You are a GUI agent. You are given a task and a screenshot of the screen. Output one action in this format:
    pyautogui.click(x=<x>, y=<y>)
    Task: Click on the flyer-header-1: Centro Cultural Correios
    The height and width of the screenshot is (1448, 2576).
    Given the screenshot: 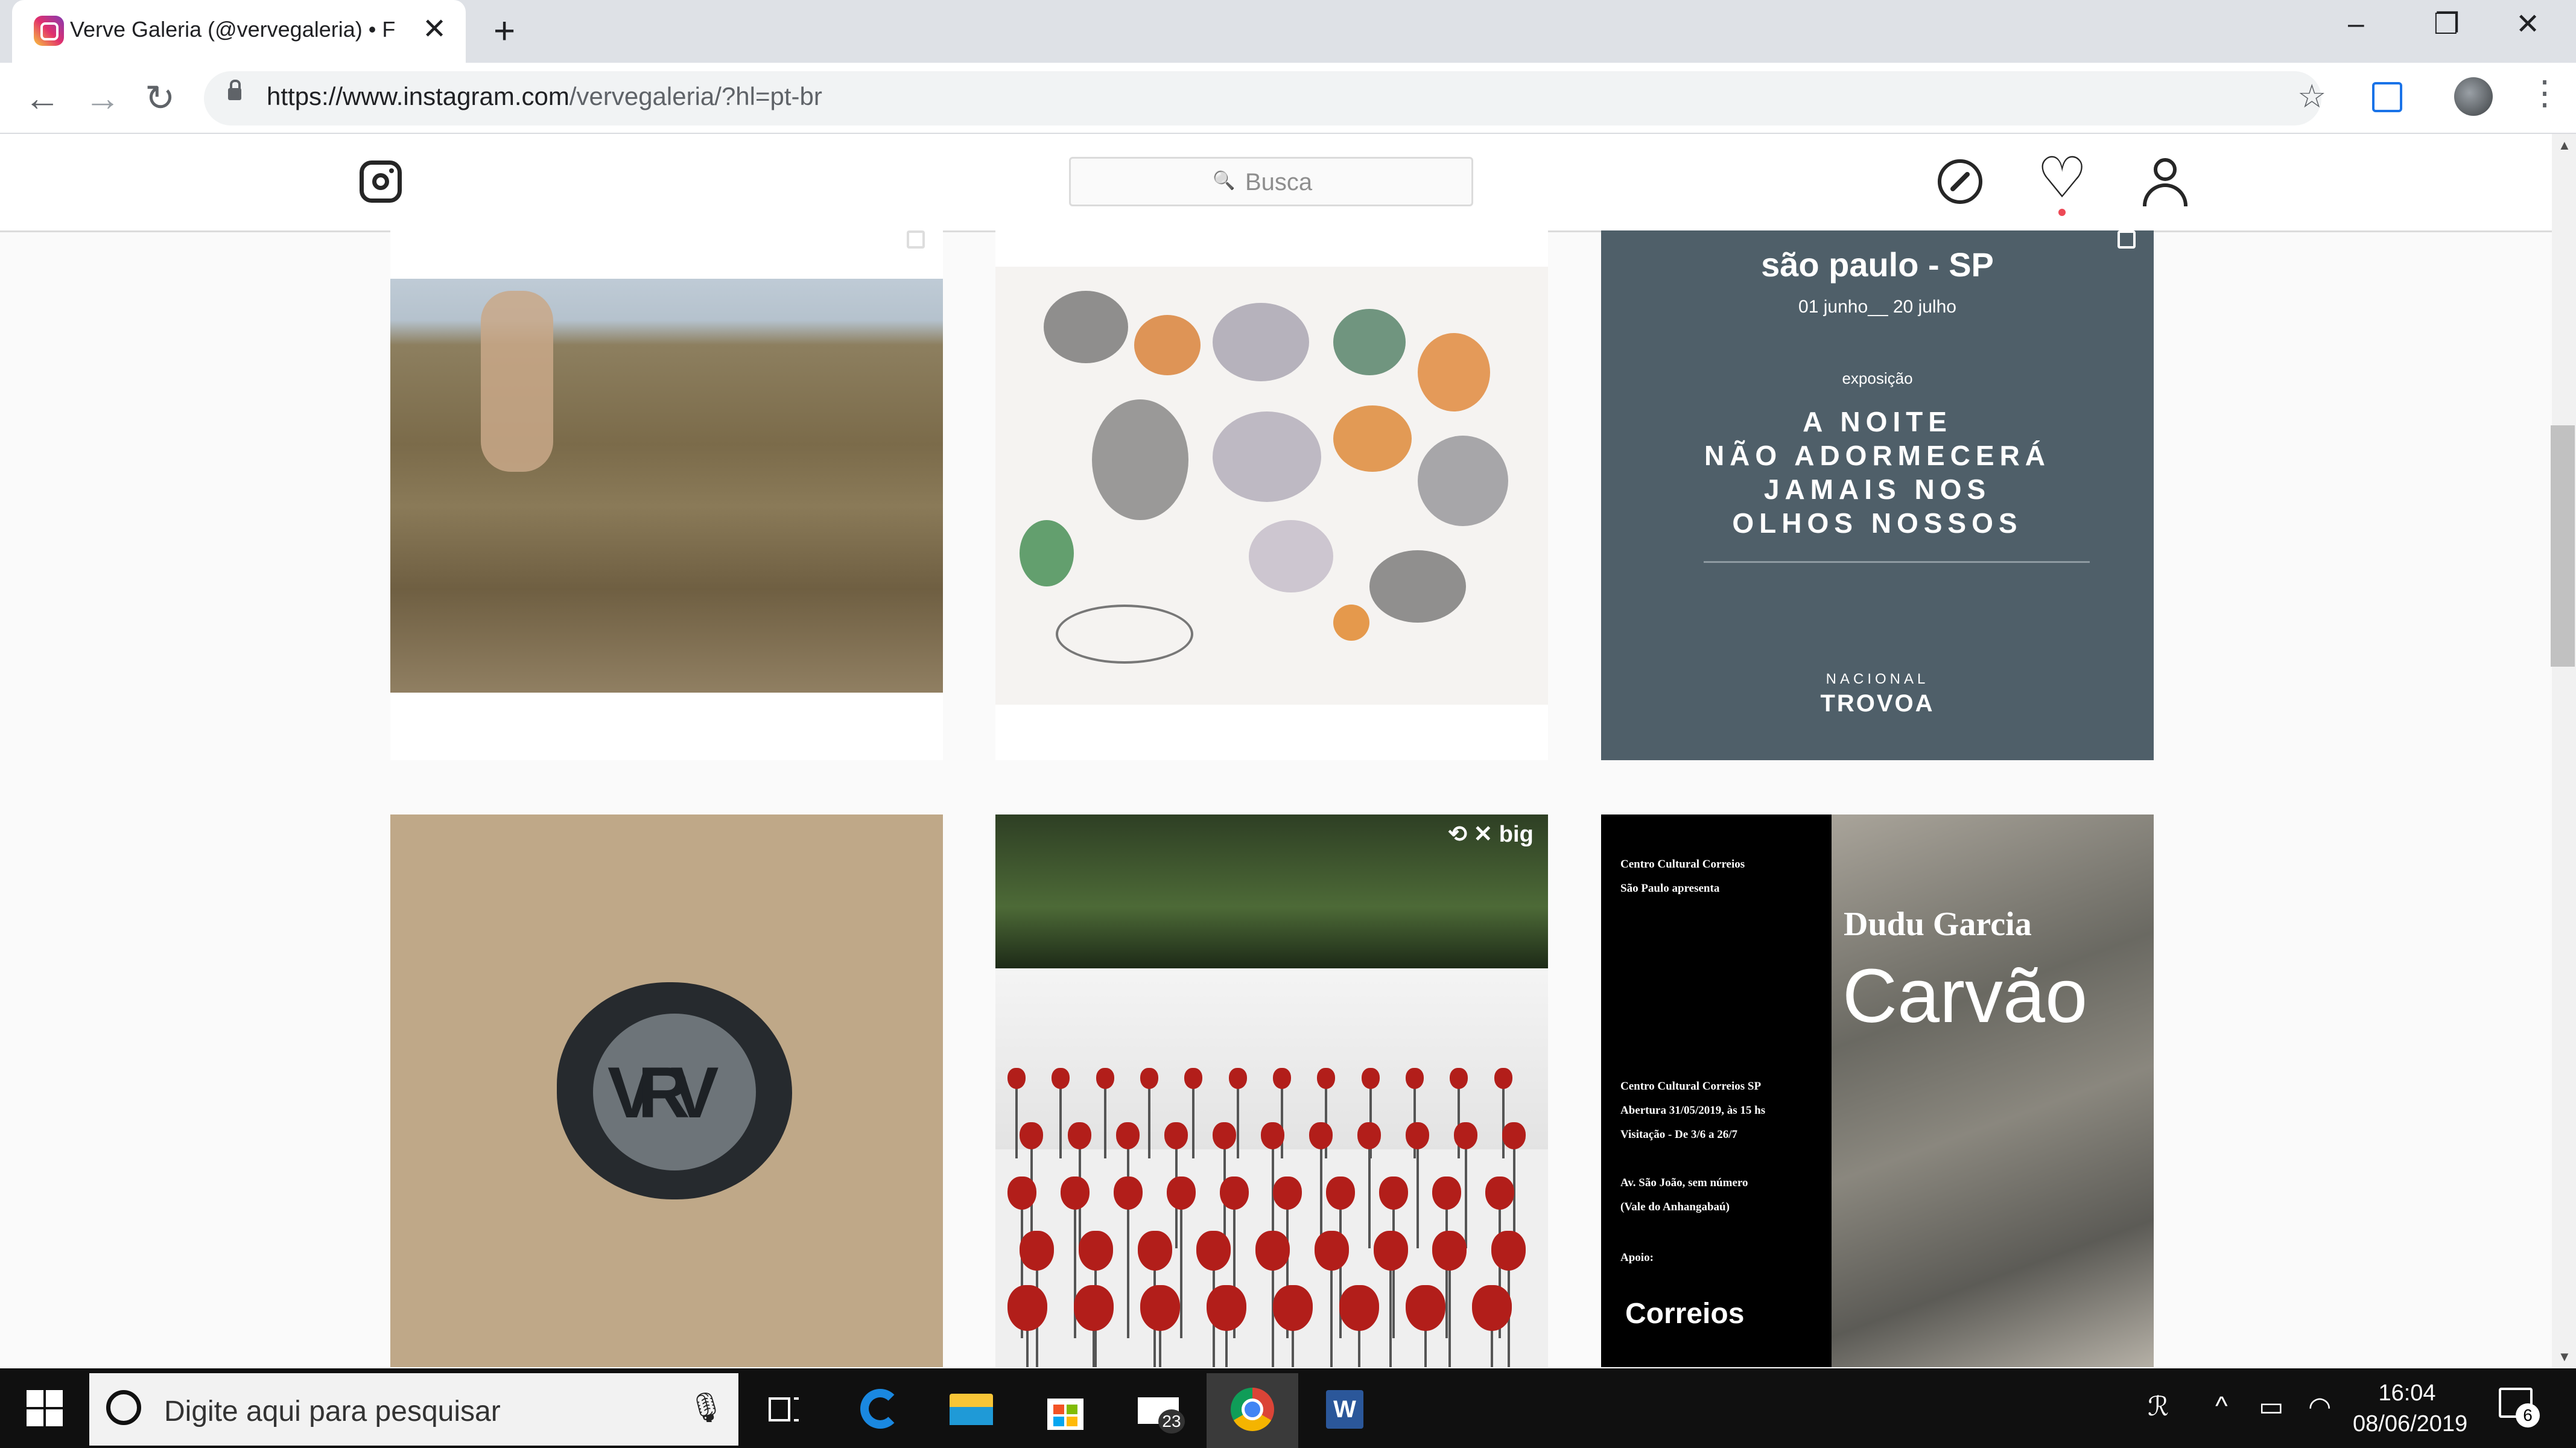 What is the action you would take?
    pyautogui.click(x=1682, y=864)
    